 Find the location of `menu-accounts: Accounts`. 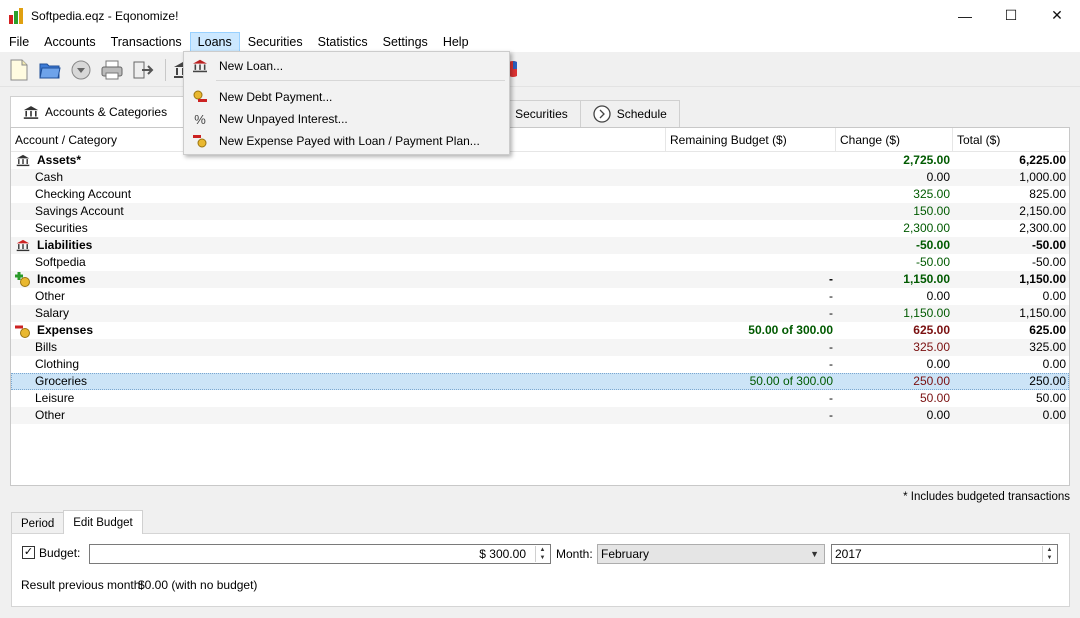

menu-accounts: Accounts is located at coordinates (69, 42).